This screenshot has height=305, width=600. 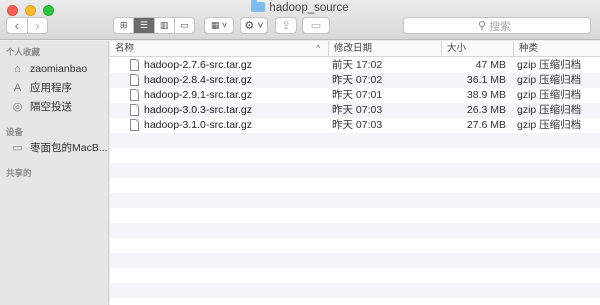 I want to click on search-icon: ⚲, so click(x=482, y=26).